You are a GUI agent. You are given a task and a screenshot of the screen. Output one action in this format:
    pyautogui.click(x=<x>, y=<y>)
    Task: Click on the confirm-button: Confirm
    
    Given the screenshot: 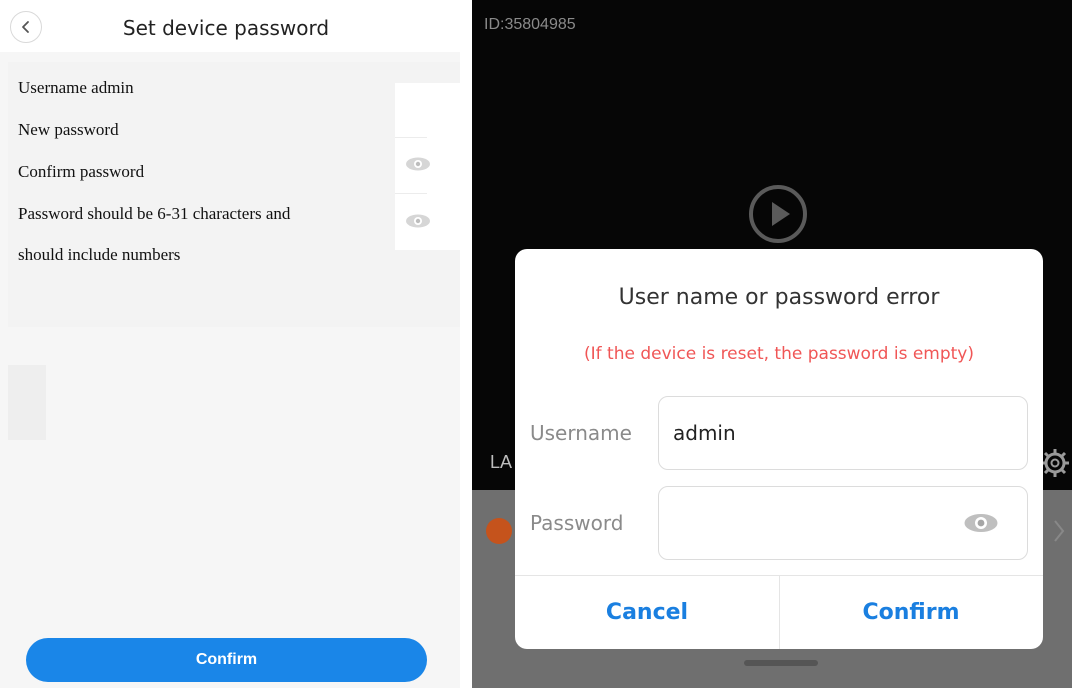 What is the action you would take?
    pyautogui.click(x=226, y=660)
    